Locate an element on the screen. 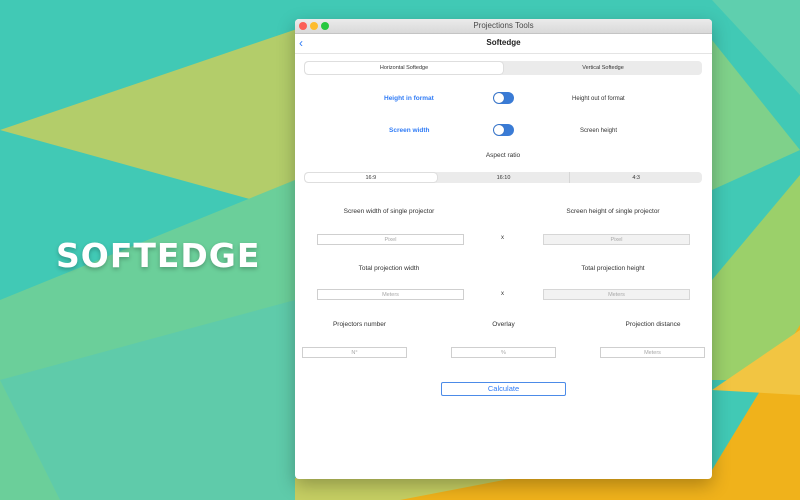  projector-width-input is located at coordinates (390, 239).